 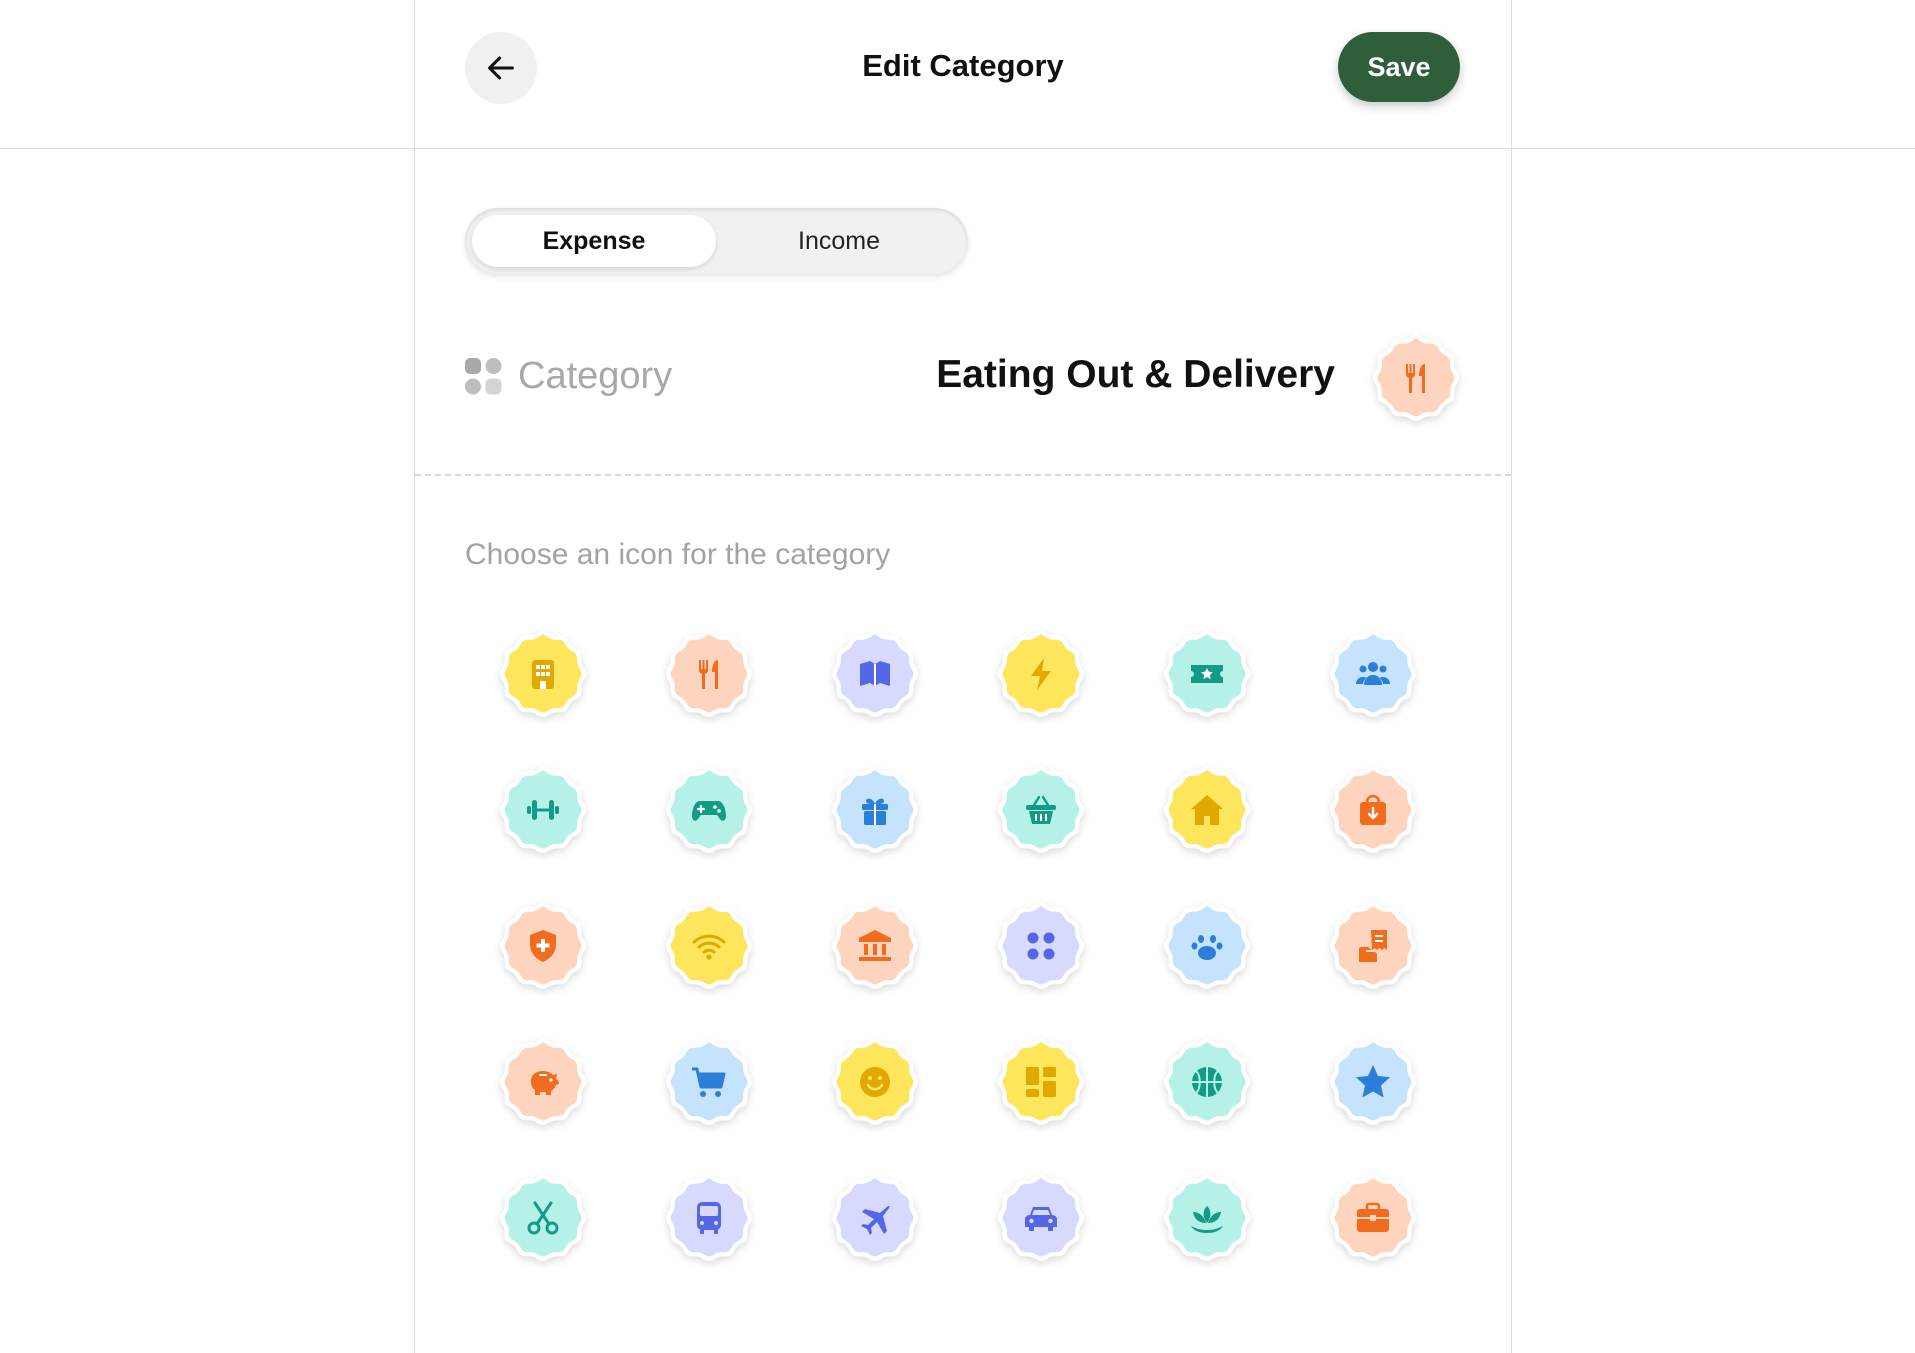 I want to click on category-grid-icon, so click(x=483, y=376).